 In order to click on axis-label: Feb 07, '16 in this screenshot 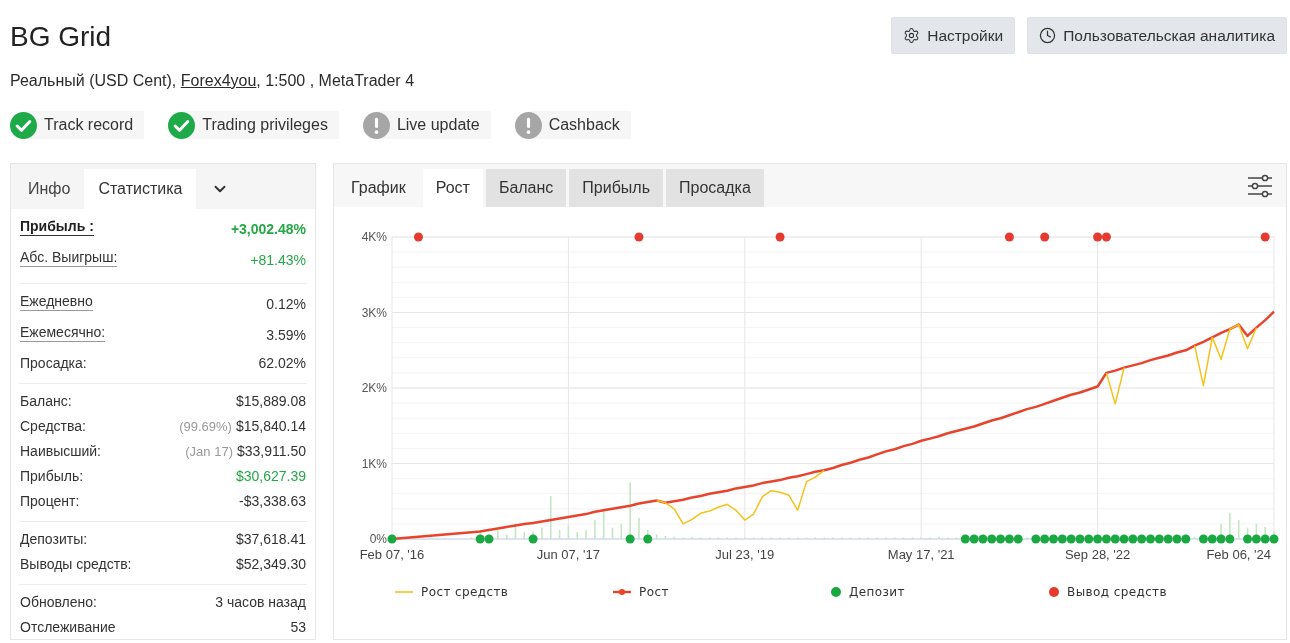, I will do `click(392, 554)`.